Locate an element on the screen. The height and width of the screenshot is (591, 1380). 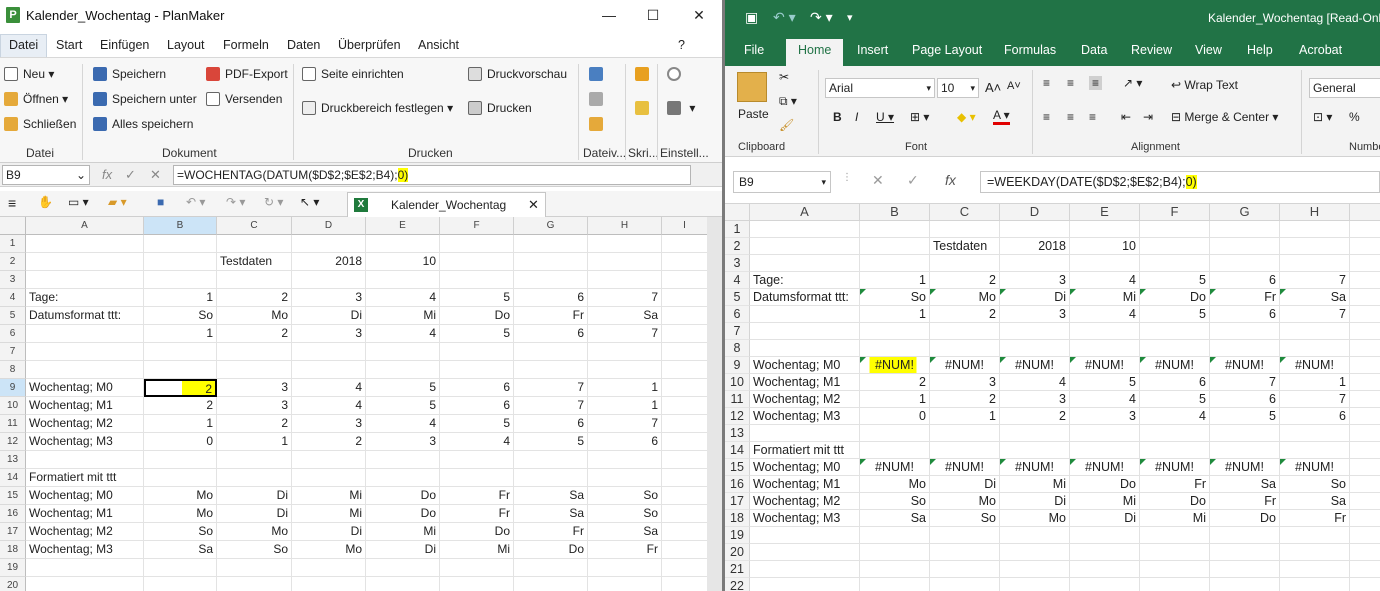
cell-e19 is located at coordinates (403, 568).